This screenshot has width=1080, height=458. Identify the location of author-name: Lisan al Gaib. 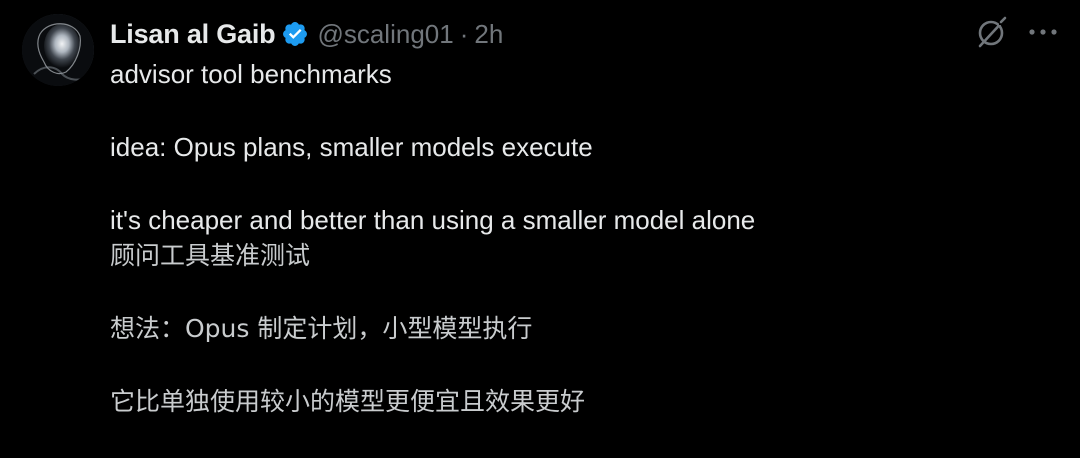
(193, 34).